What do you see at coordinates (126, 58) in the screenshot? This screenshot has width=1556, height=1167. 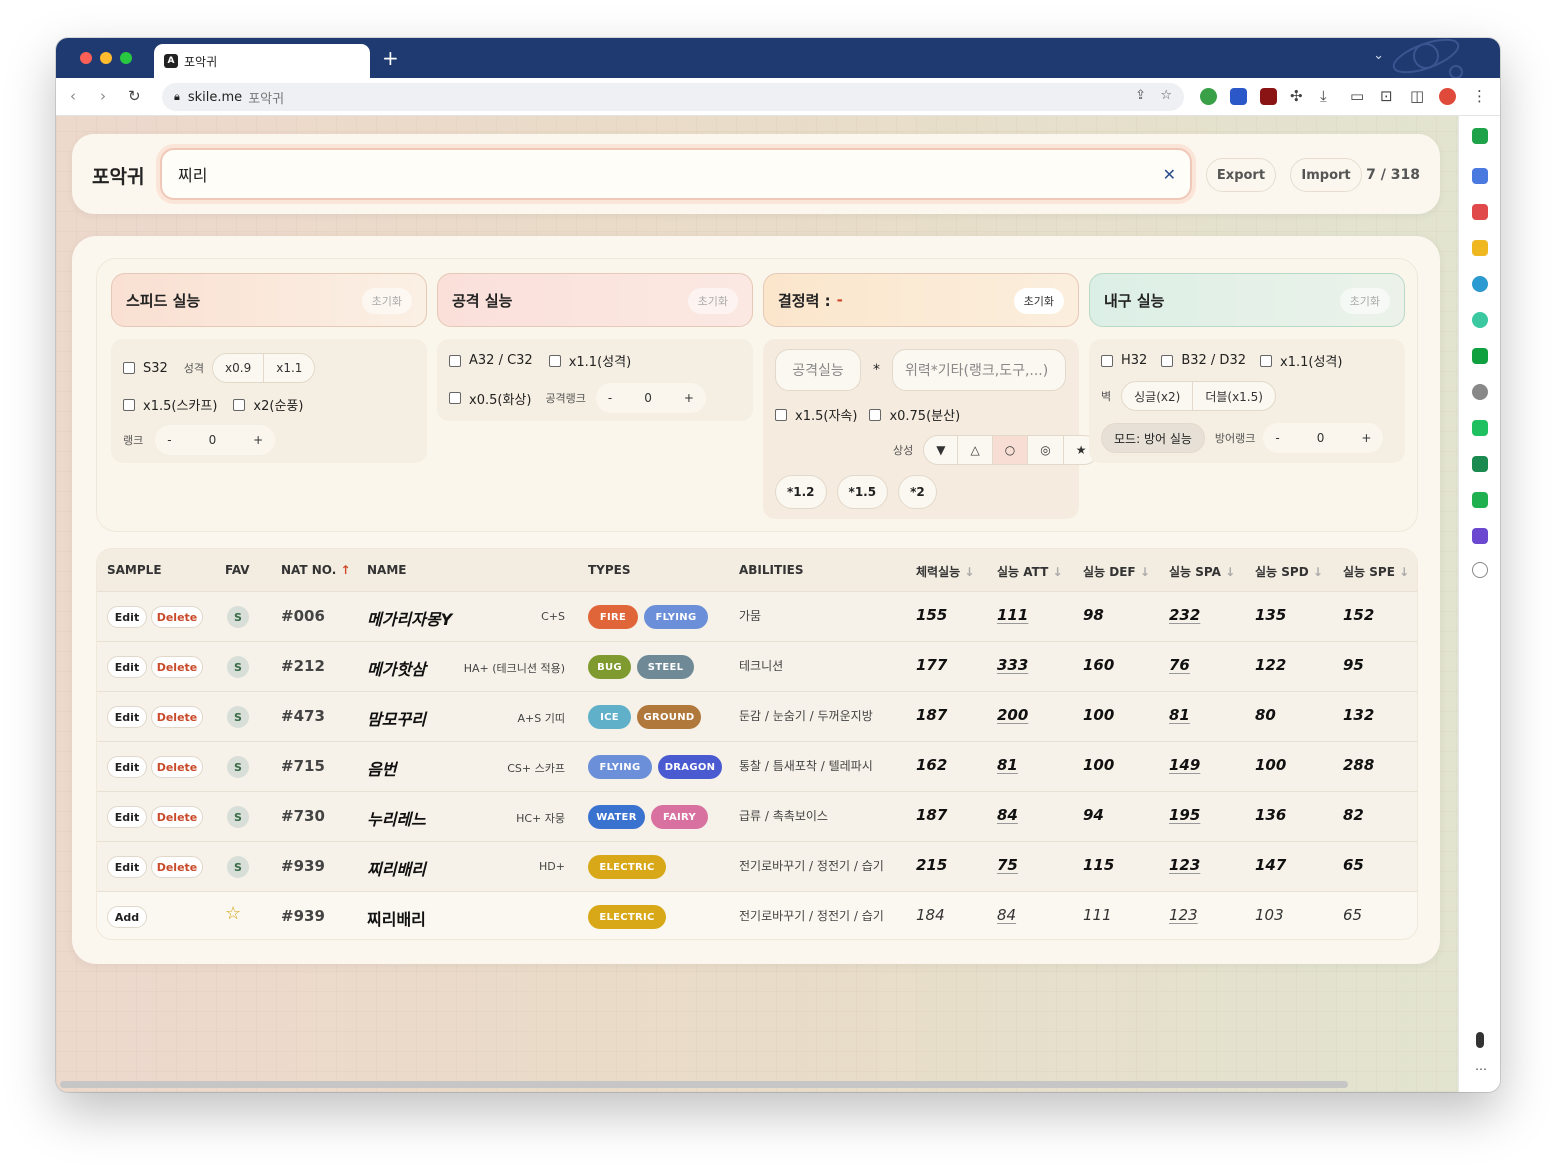 I see `zoom-window-icon` at bounding box center [126, 58].